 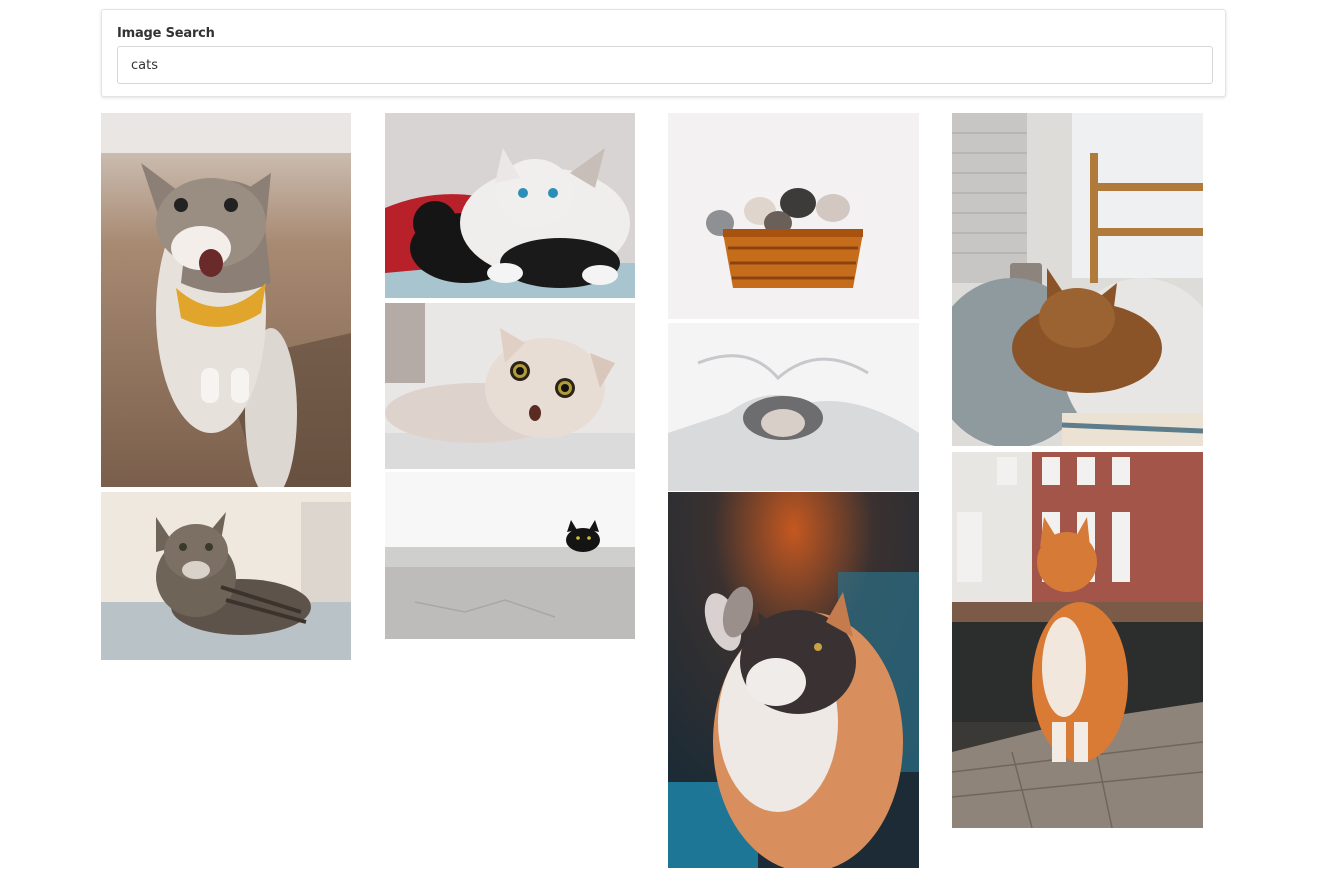 What do you see at coordinates (510, 205) in the screenshot?
I see `image-result-two-kittens-blue-eyes` at bounding box center [510, 205].